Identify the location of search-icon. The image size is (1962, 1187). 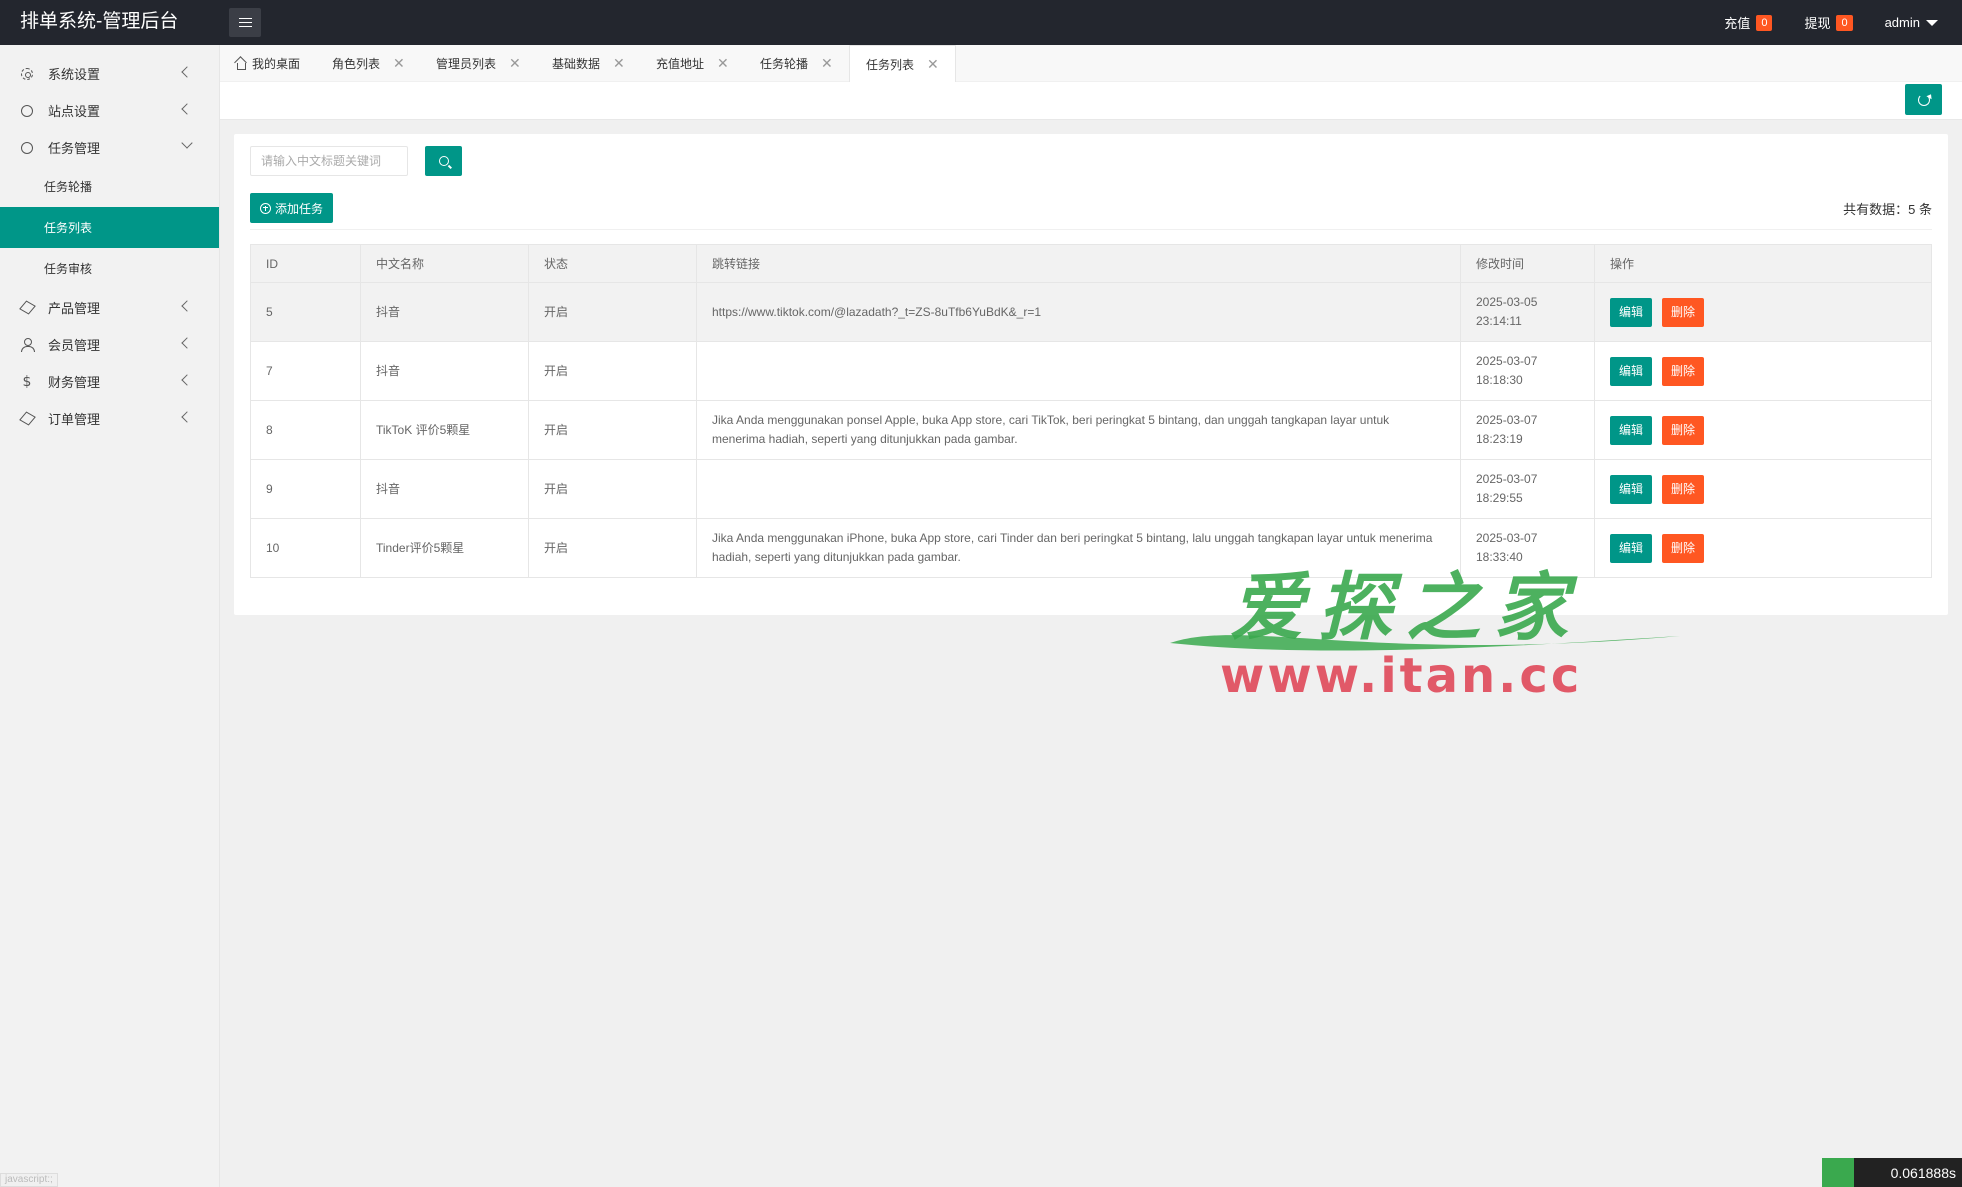
(443, 161).